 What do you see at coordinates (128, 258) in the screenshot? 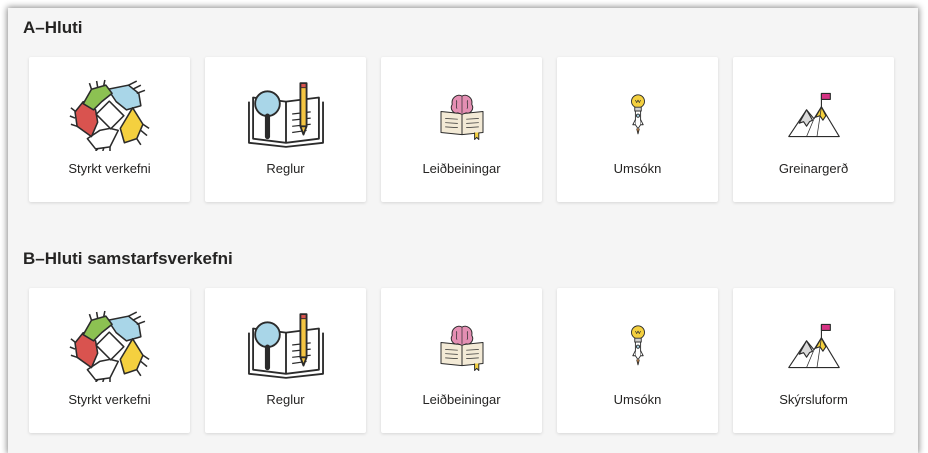
I see `section-title-b: B–Hluti samstarfsverkefni` at bounding box center [128, 258].